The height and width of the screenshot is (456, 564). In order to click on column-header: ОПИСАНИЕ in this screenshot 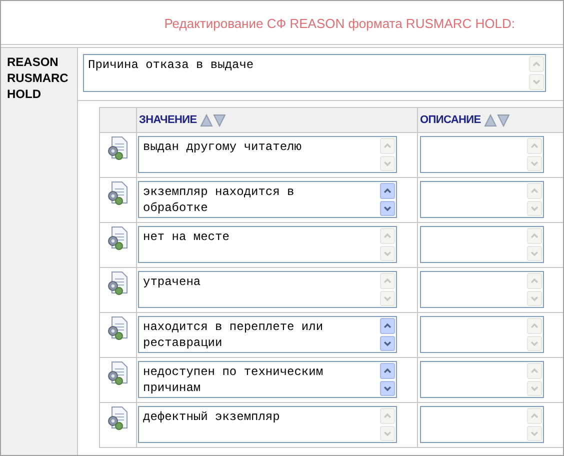, I will do `click(450, 120)`.